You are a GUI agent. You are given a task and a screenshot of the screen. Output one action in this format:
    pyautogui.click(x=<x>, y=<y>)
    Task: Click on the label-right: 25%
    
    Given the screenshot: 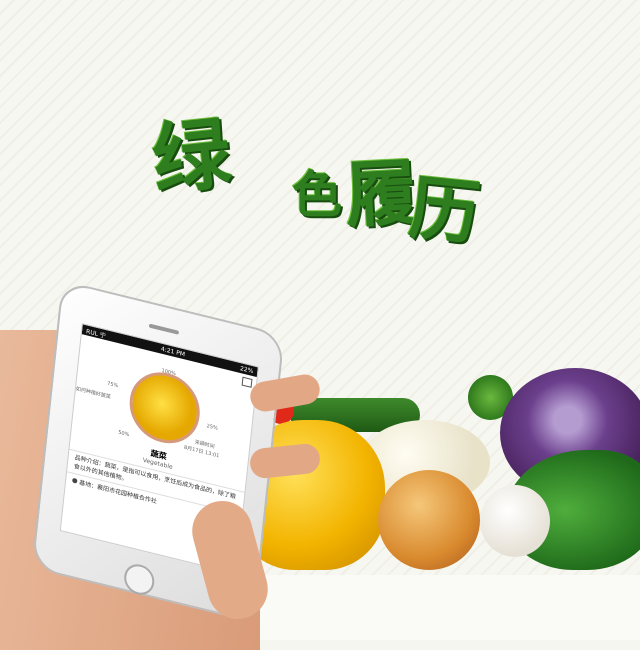 What is the action you would take?
    pyautogui.click(x=212, y=427)
    